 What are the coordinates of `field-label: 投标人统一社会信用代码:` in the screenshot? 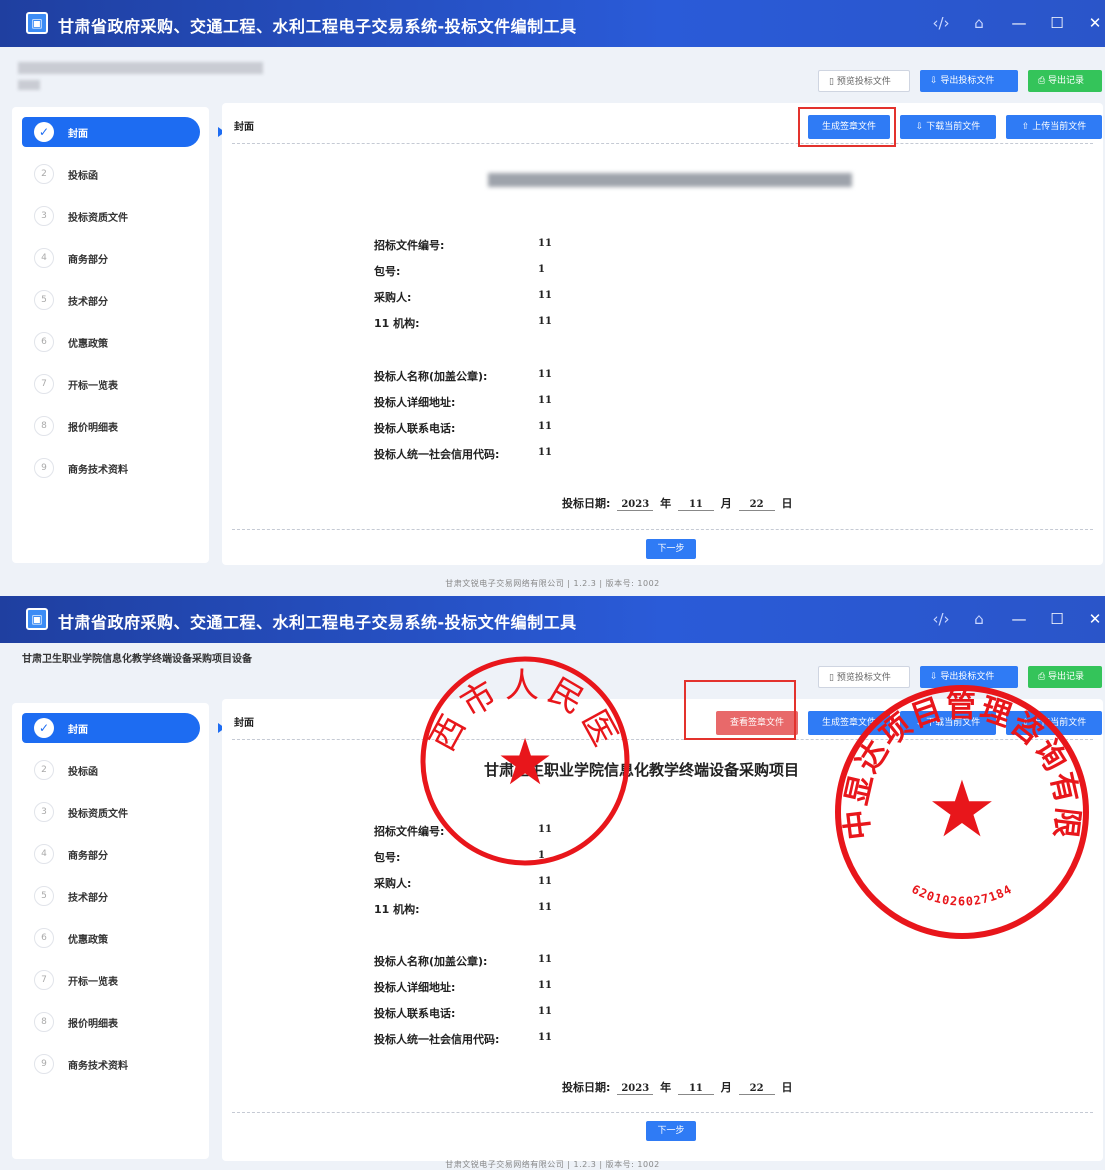 It's located at (437, 454).